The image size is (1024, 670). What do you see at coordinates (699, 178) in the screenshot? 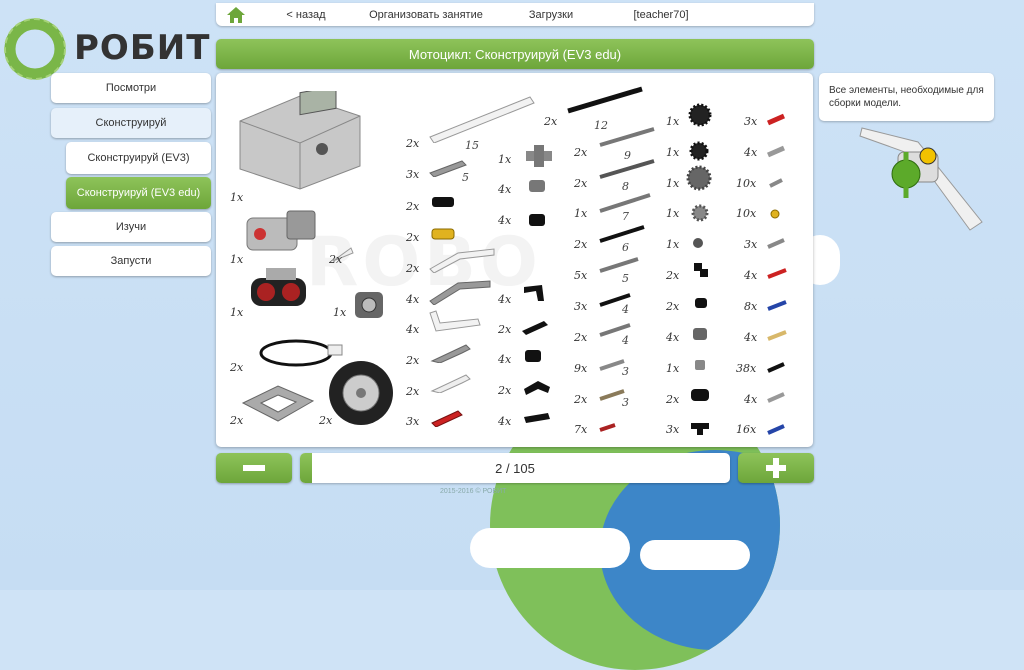
I see `gear-grey-icon` at bounding box center [699, 178].